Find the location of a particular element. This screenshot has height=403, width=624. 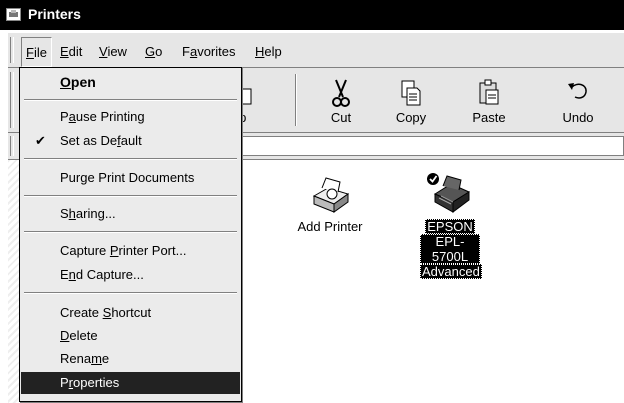

menu-item-open: Open is located at coordinates (130, 82).